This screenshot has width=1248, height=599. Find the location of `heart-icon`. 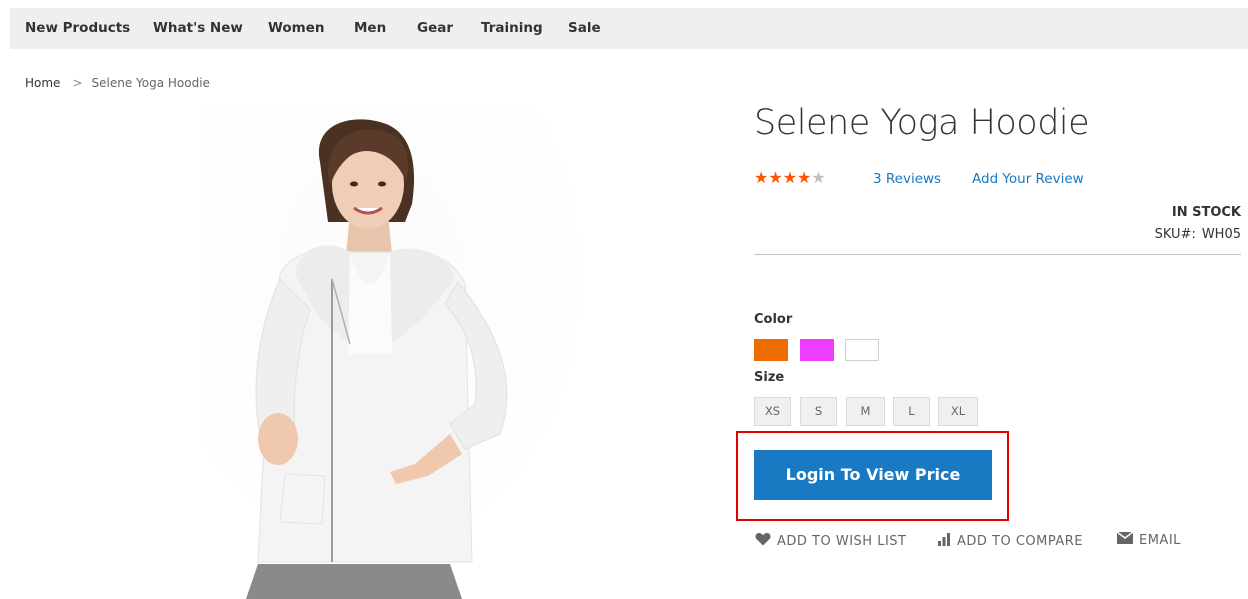

heart-icon is located at coordinates (763, 541).